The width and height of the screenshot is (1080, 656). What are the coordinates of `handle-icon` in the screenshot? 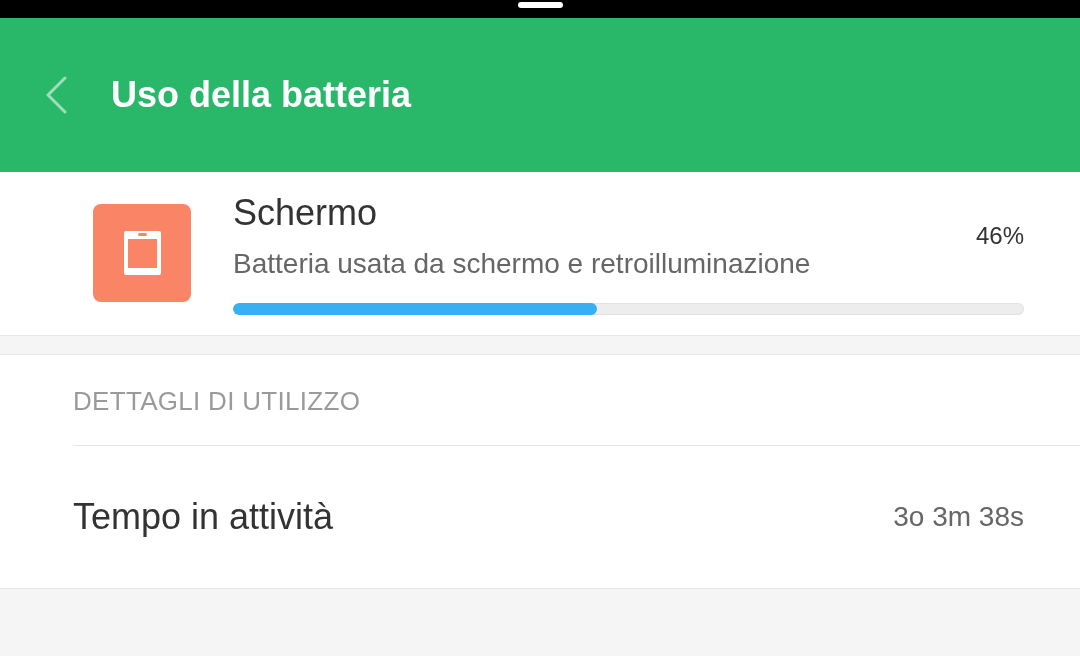 It's located at (540, 5).